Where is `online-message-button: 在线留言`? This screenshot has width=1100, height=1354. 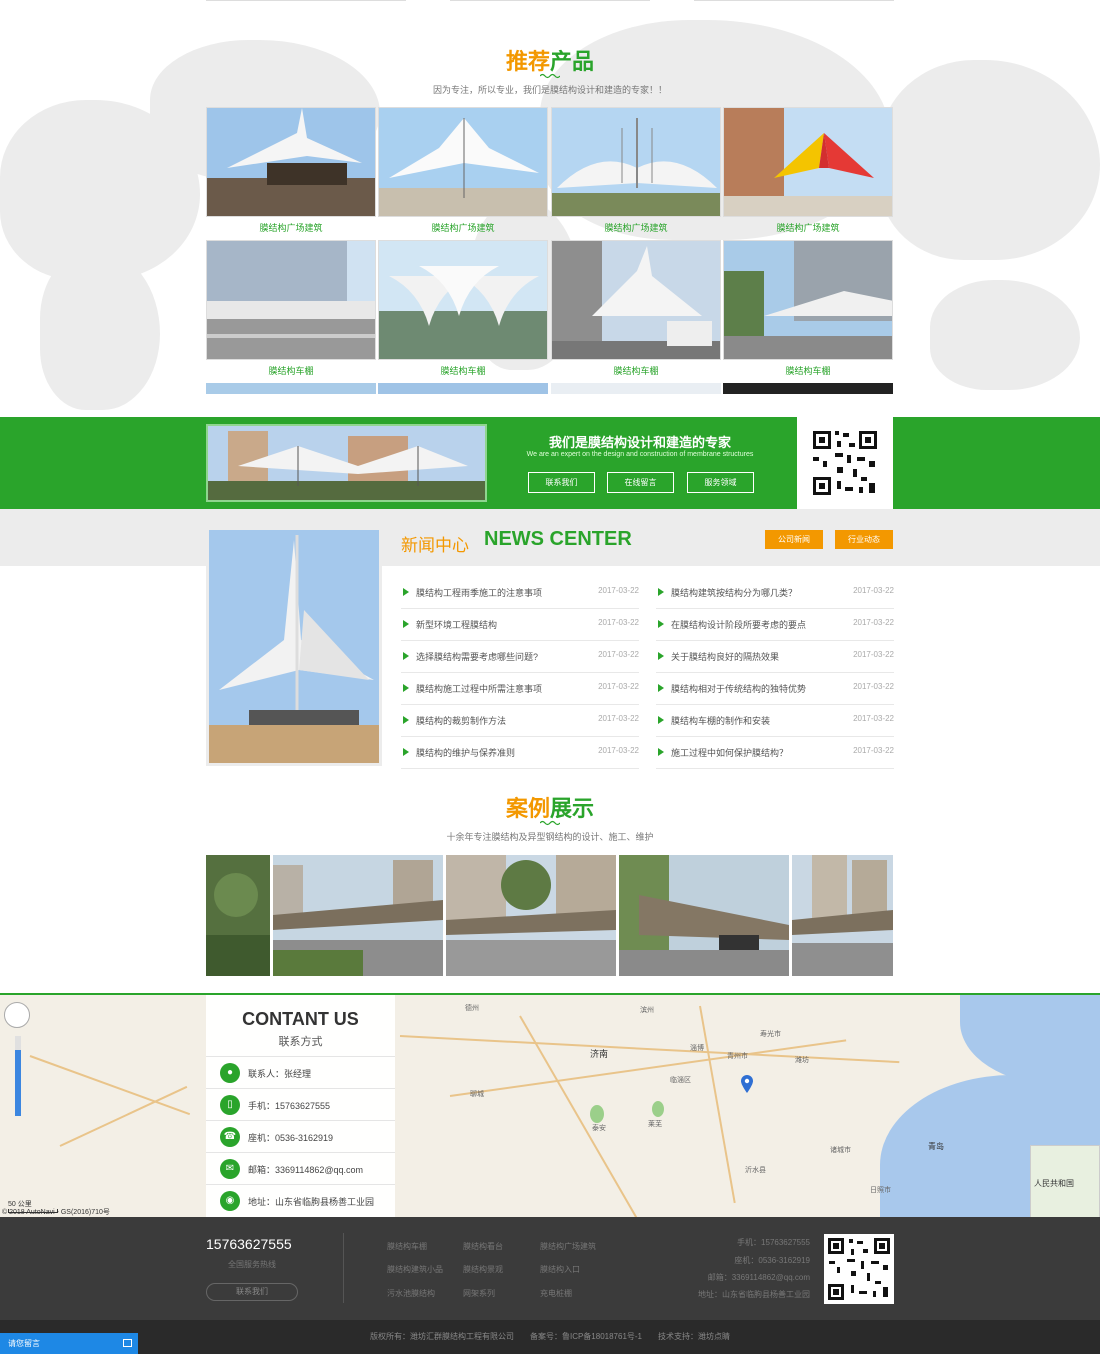
online-message-button: 在线留言 is located at coordinates (640, 482).